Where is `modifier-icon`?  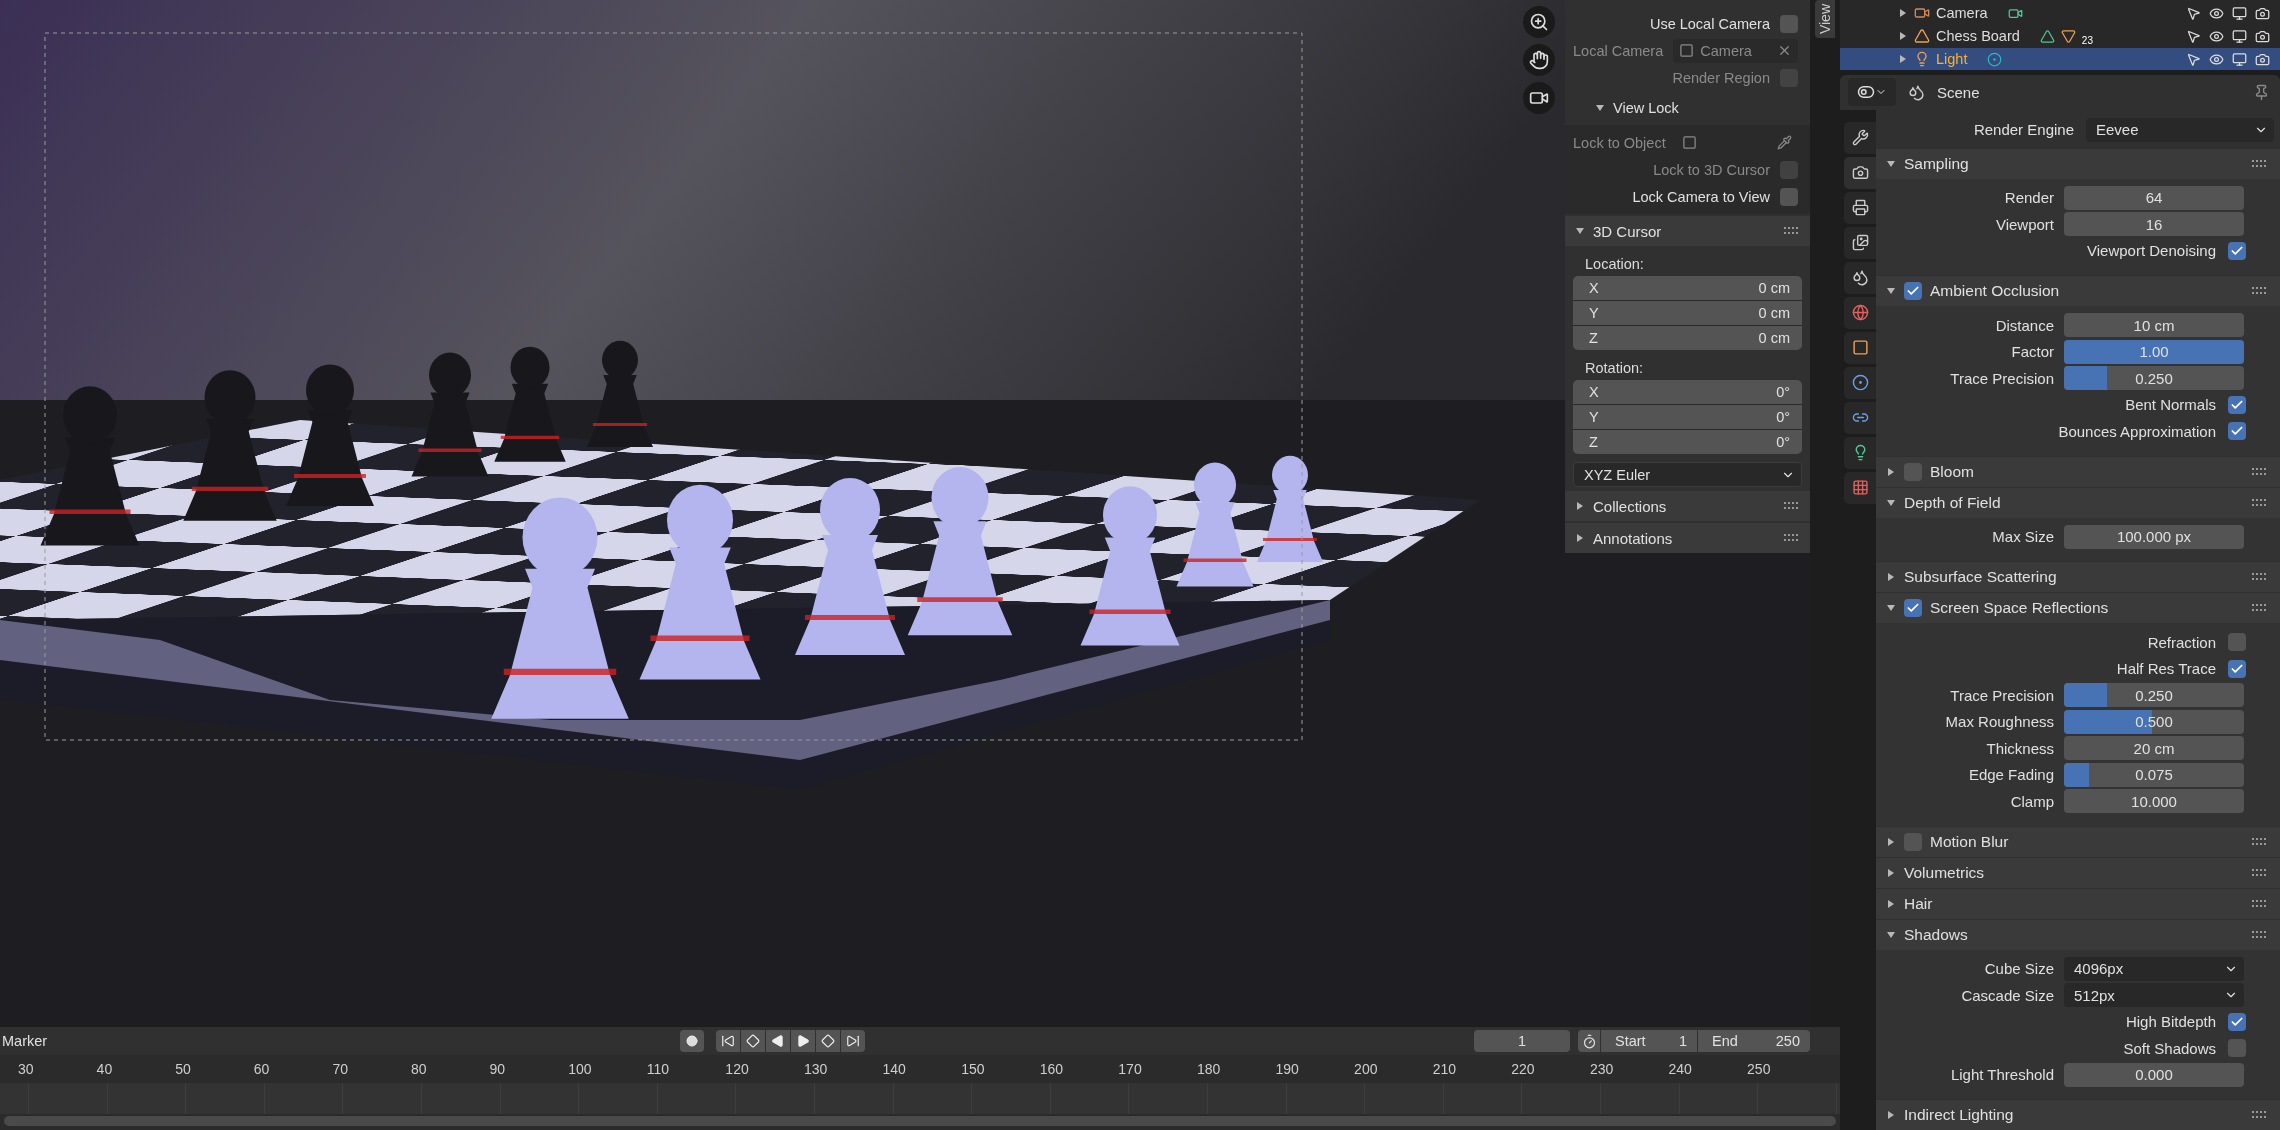
modifier-icon is located at coordinates (2068, 36).